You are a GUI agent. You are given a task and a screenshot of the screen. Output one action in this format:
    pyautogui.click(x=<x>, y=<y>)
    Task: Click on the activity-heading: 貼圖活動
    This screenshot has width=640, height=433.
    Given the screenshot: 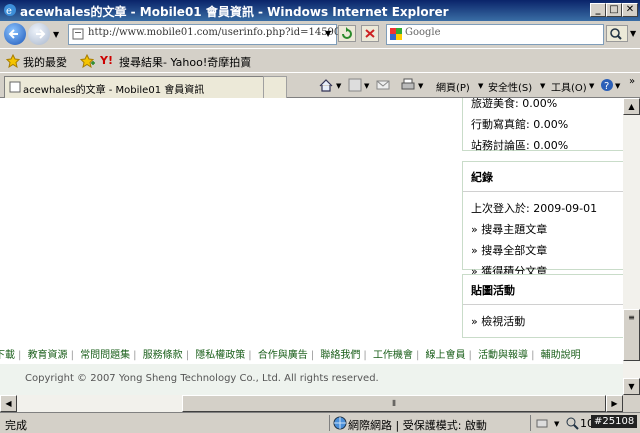 What is the action you would take?
    pyautogui.click(x=493, y=290)
    